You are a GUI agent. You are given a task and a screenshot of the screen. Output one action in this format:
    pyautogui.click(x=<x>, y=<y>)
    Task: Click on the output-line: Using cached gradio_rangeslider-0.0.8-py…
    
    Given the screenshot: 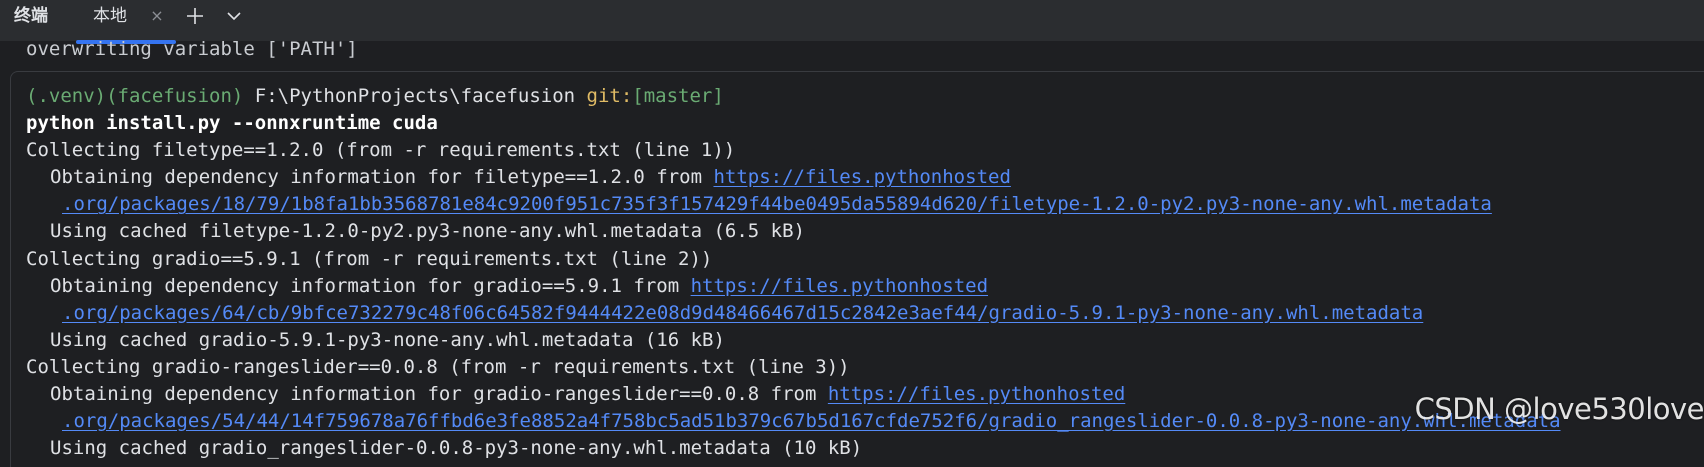 What is the action you would take?
    pyautogui.click(x=456, y=448)
    